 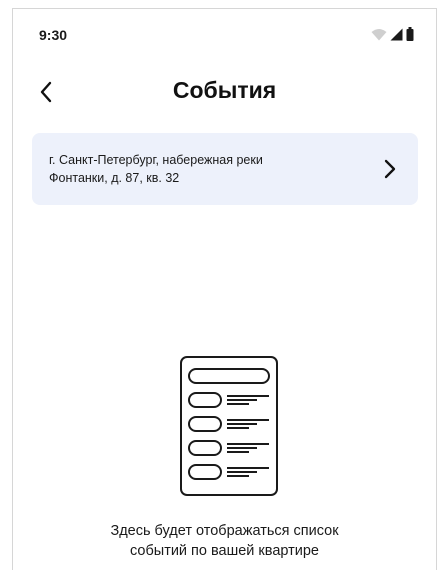 I want to click on address-line-2: Фонтанки, д. 87, кв. 32, so click(x=114, y=178).